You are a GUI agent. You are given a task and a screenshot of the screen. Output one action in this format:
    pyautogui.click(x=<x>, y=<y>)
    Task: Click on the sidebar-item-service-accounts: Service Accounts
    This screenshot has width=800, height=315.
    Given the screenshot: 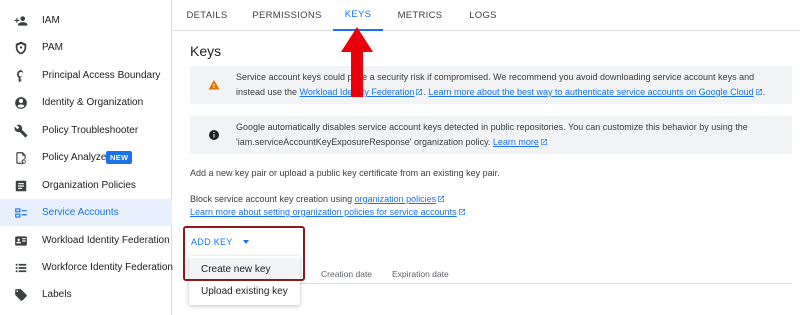 What is the action you would take?
    pyautogui.click(x=86, y=212)
    